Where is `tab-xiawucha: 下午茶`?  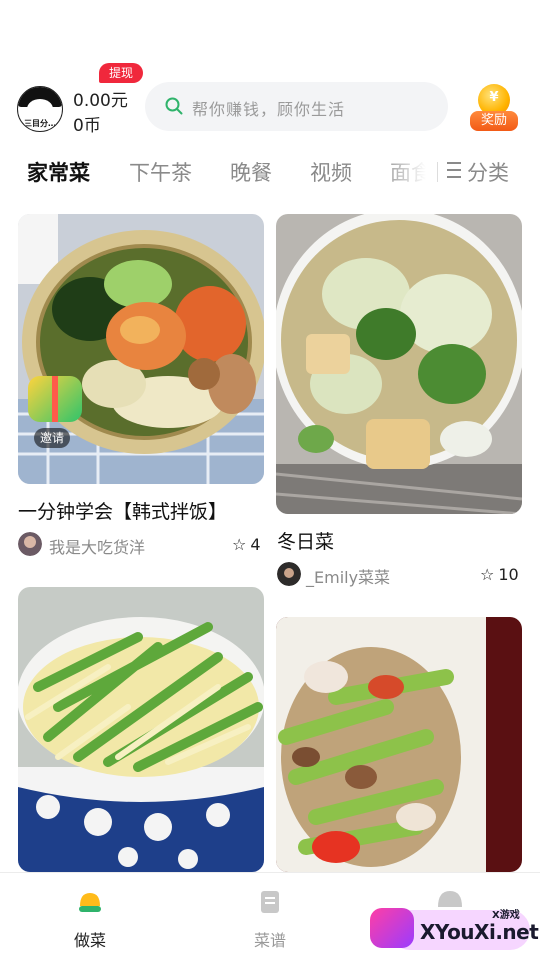 tab-xiawucha: 下午茶 is located at coordinates (160, 172).